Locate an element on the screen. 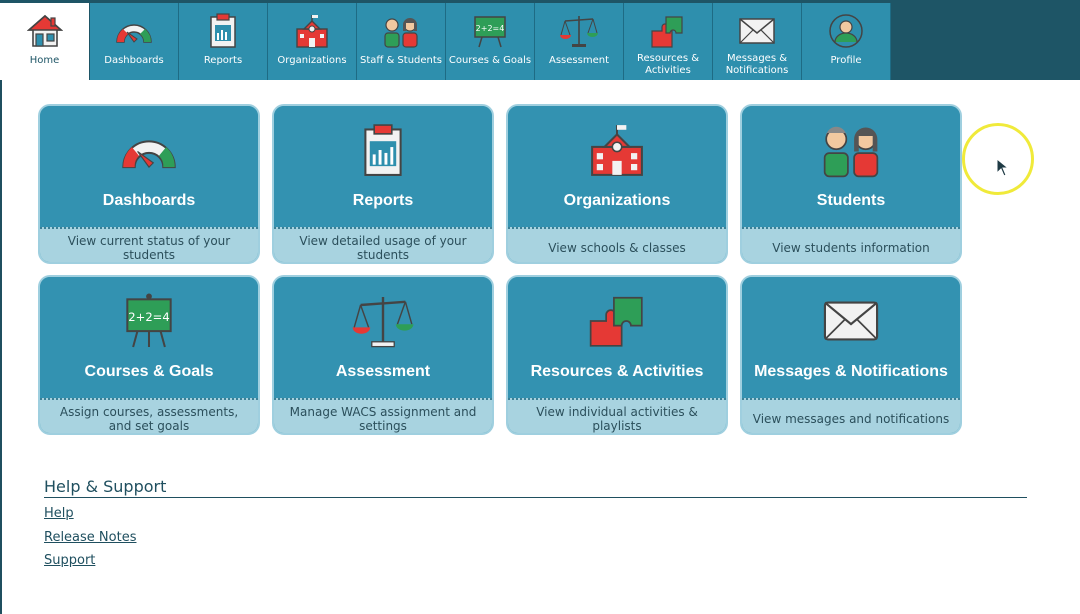 This screenshot has width=1080, height=614. tile-description: View messages and notifications is located at coordinates (851, 418).